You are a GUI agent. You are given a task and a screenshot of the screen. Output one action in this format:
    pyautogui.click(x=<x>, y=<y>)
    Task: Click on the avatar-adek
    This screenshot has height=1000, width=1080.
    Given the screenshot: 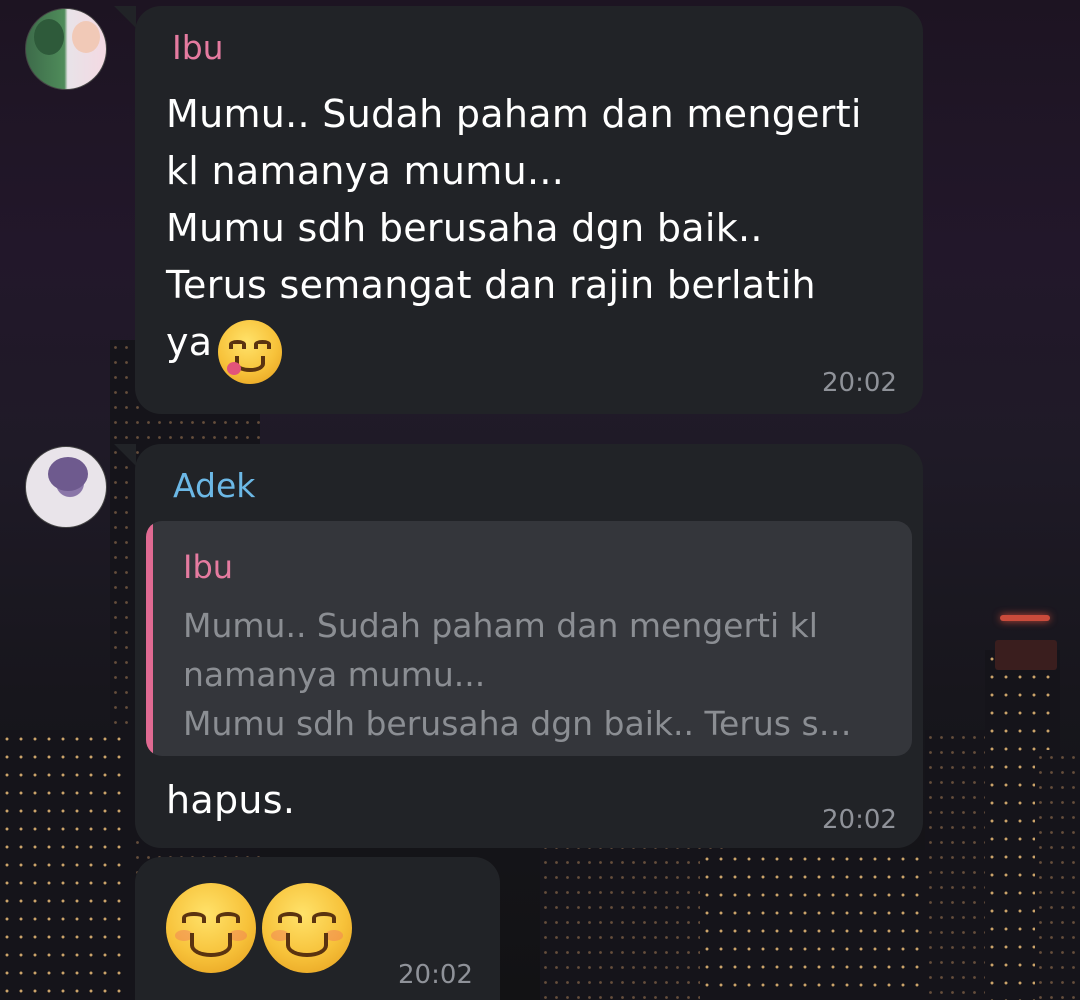 What is the action you would take?
    pyautogui.click(x=66, y=487)
    